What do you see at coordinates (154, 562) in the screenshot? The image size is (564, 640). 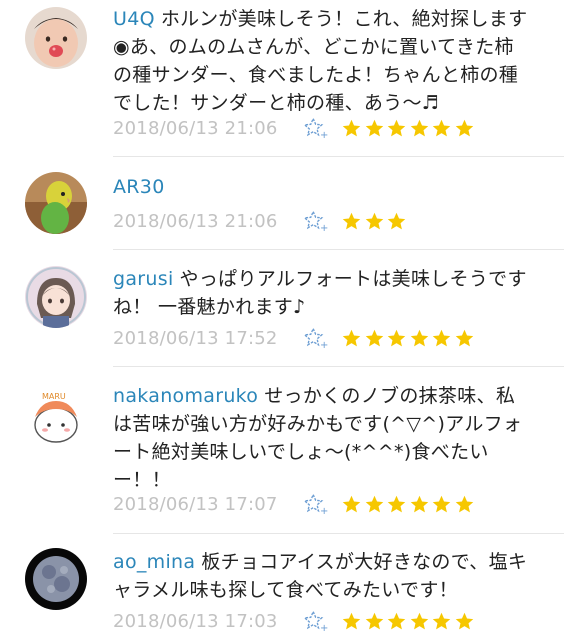 I see `username: ao_mina` at bounding box center [154, 562].